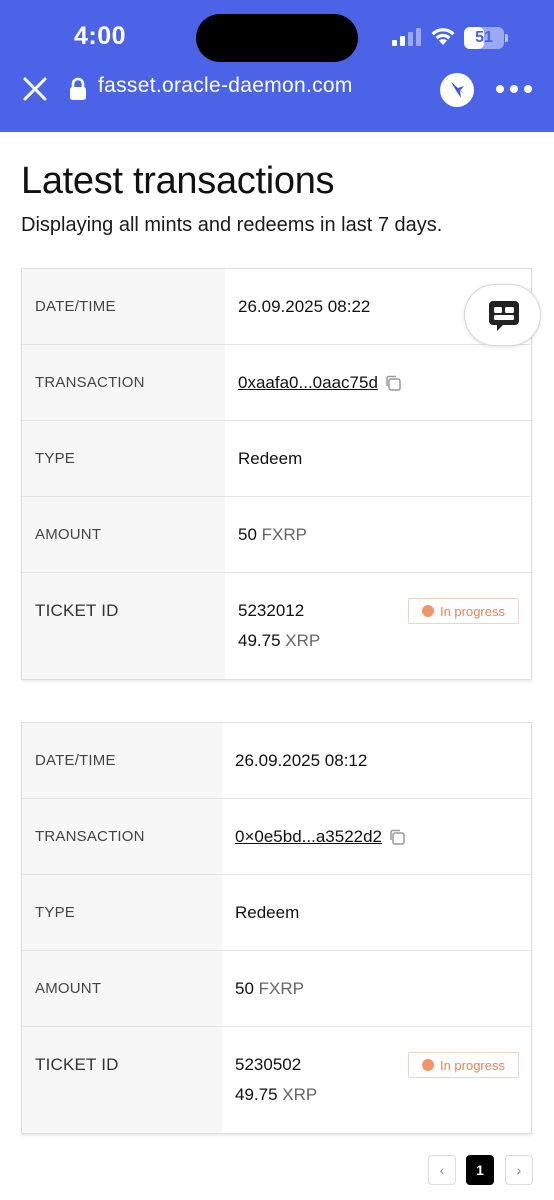 The height and width of the screenshot is (1200, 554). What do you see at coordinates (35, 89) in the screenshot?
I see `close-icon` at bounding box center [35, 89].